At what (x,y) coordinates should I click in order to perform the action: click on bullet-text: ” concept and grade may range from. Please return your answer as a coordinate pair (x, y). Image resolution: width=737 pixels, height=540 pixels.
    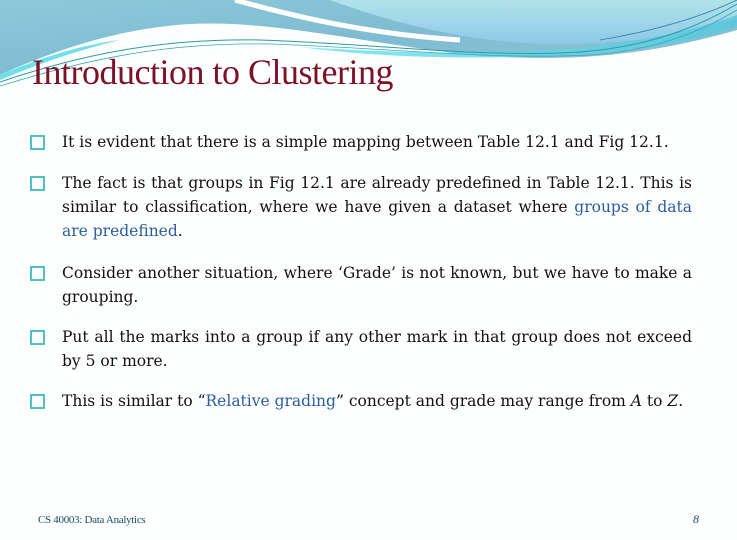
    Looking at the image, I should click on (483, 401).